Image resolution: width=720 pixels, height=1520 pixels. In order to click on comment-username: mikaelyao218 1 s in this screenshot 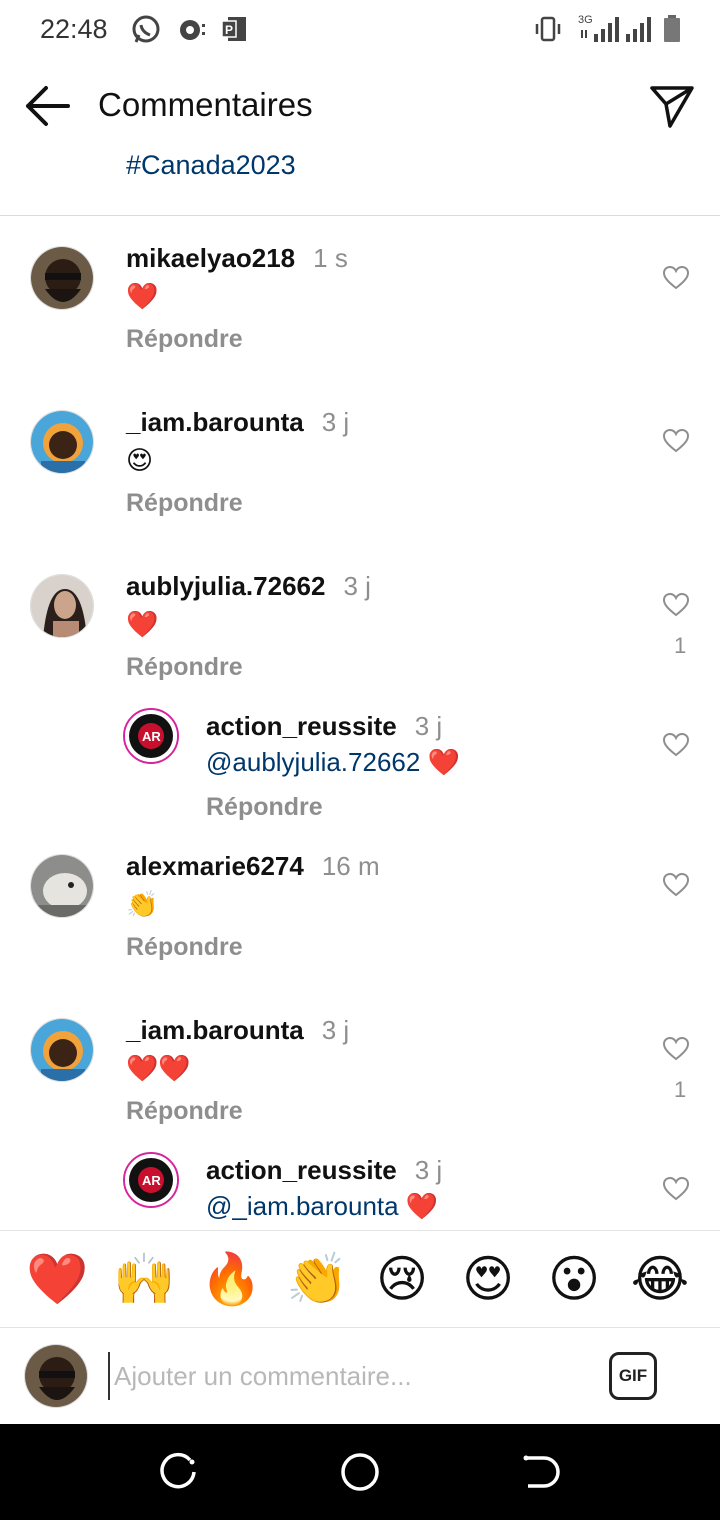, I will do `click(237, 258)`.